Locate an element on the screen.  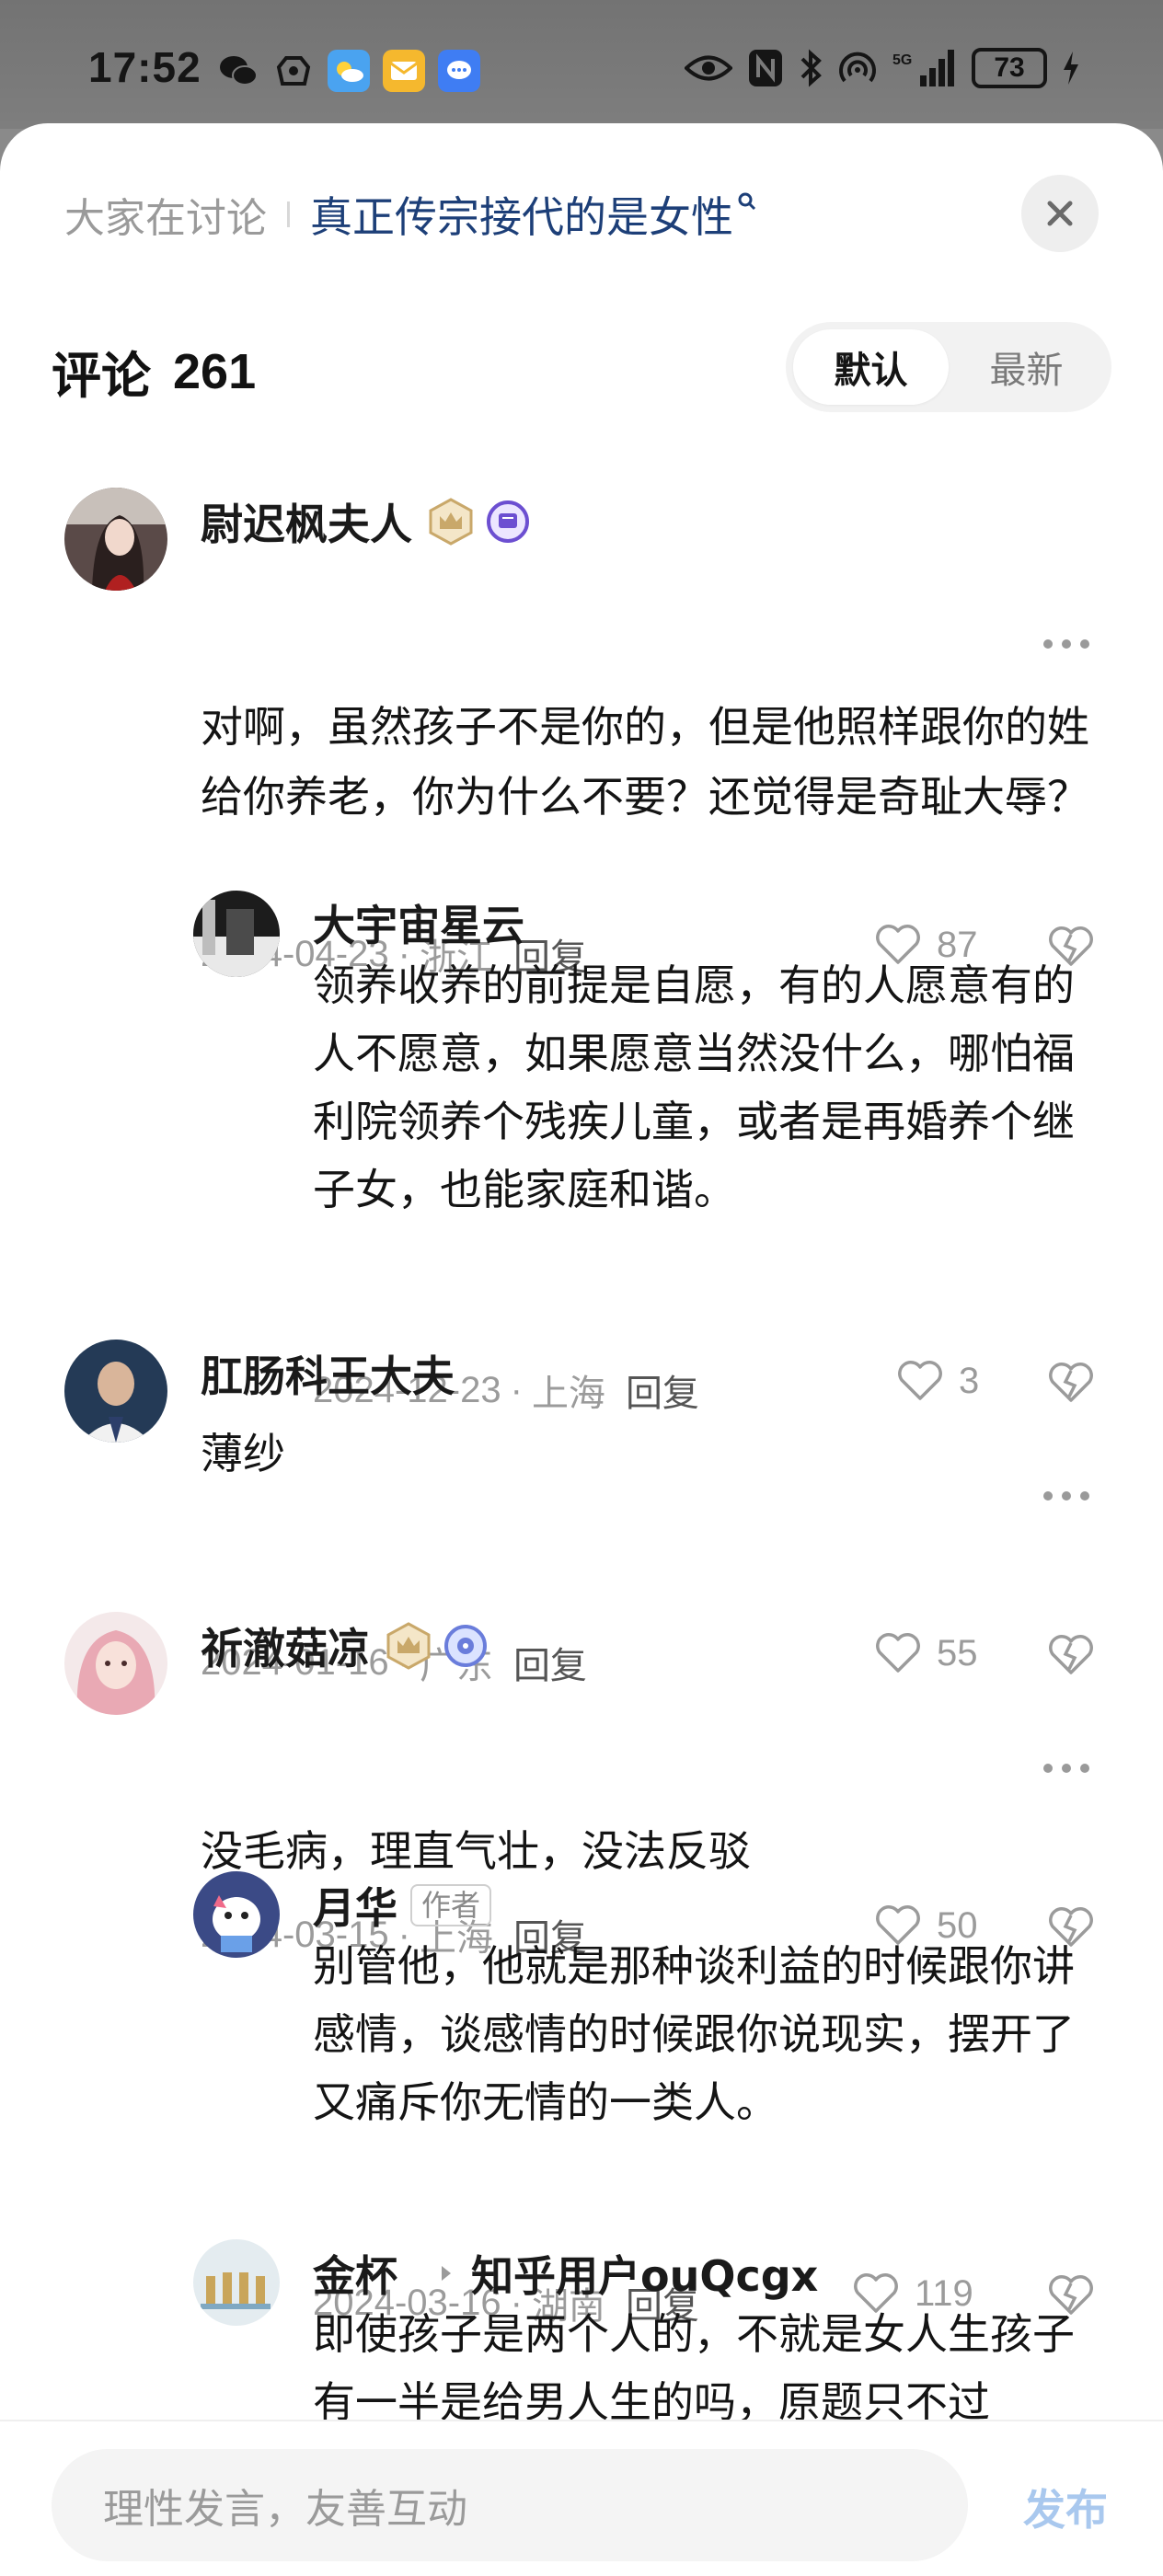
avatar is located at coordinates (237, 2282).